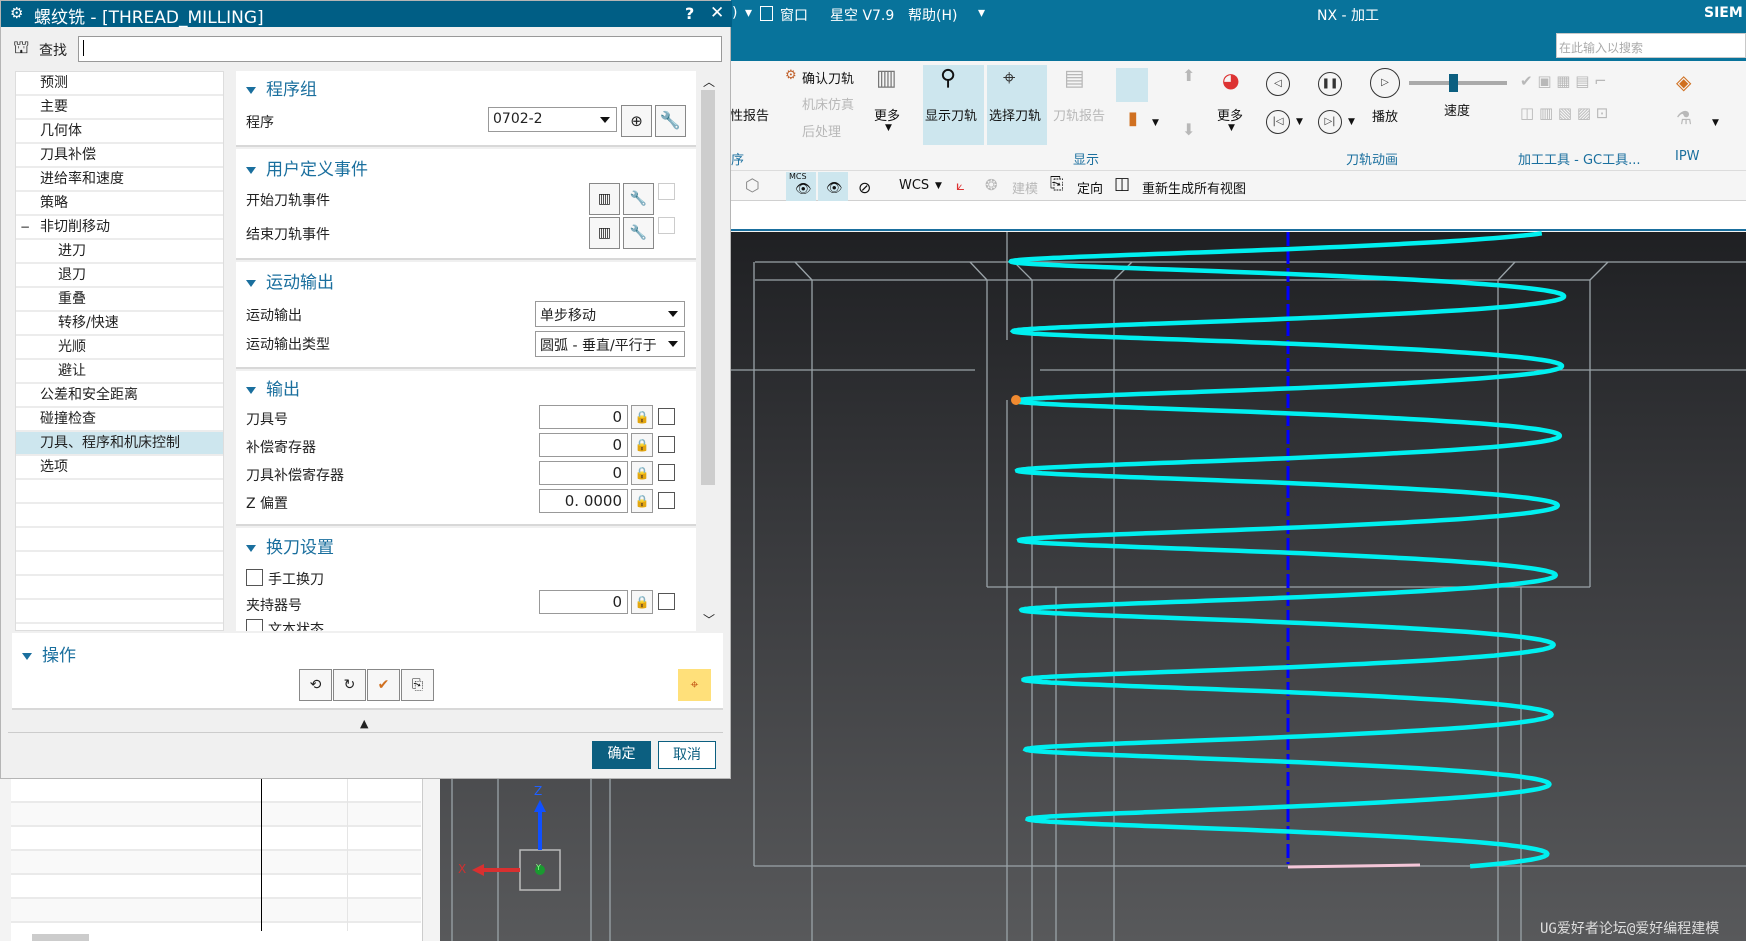 This screenshot has width=1746, height=941. What do you see at coordinates (281, 448) in the screenshot?
I see `output-row-label: 补偿寄存器` at bounding box center [281, 448].